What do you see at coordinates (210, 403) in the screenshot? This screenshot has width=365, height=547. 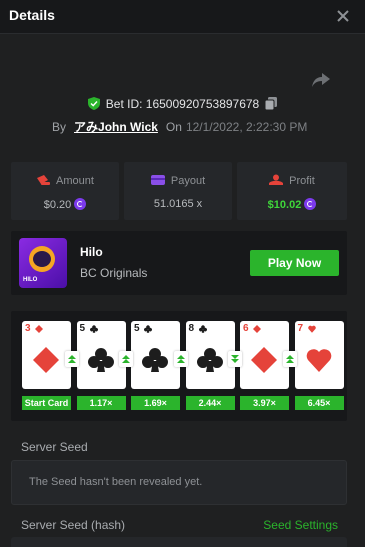 I see `card-multiplier: 2.44×` at bounding box center [210, 403].